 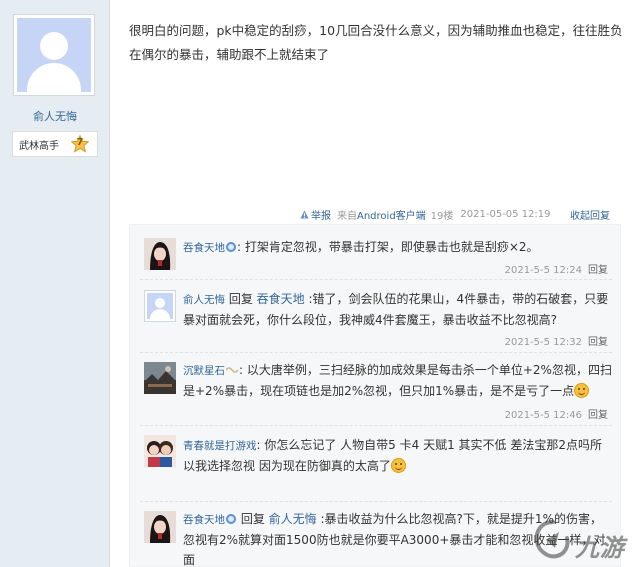 I want to click on landscape-avatar-icon, so click(x=160, y=378).